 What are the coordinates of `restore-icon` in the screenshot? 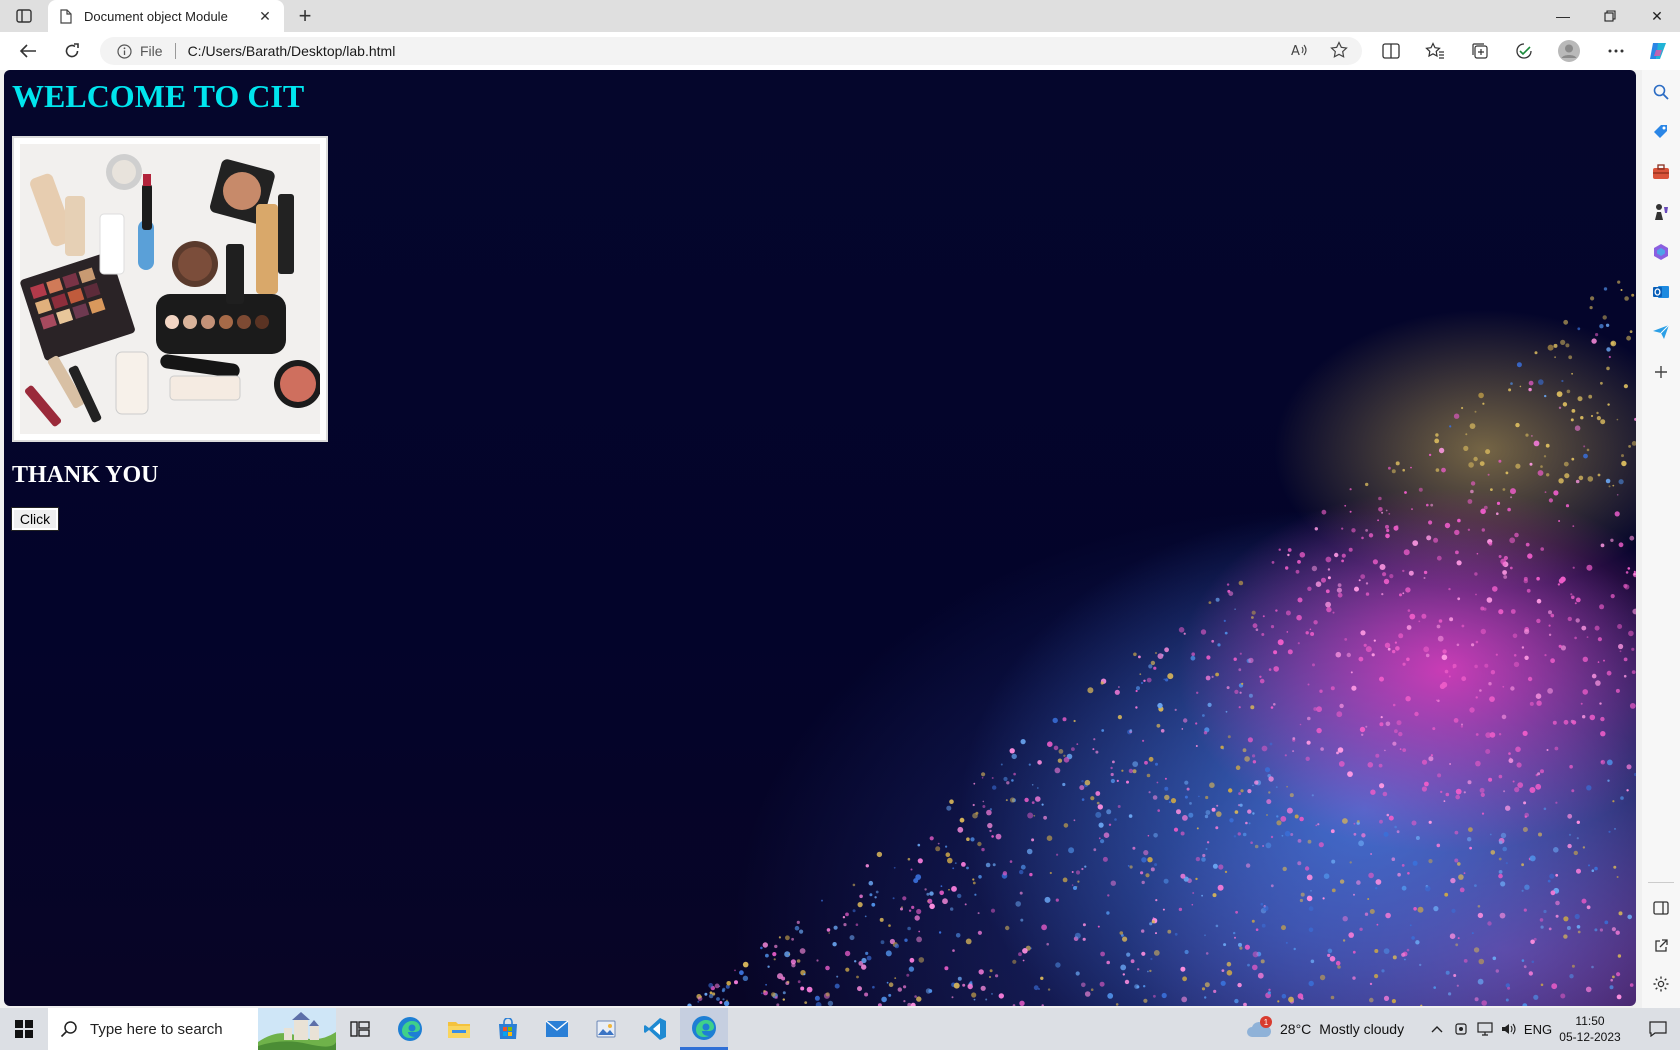 It's located at (1610, 16).